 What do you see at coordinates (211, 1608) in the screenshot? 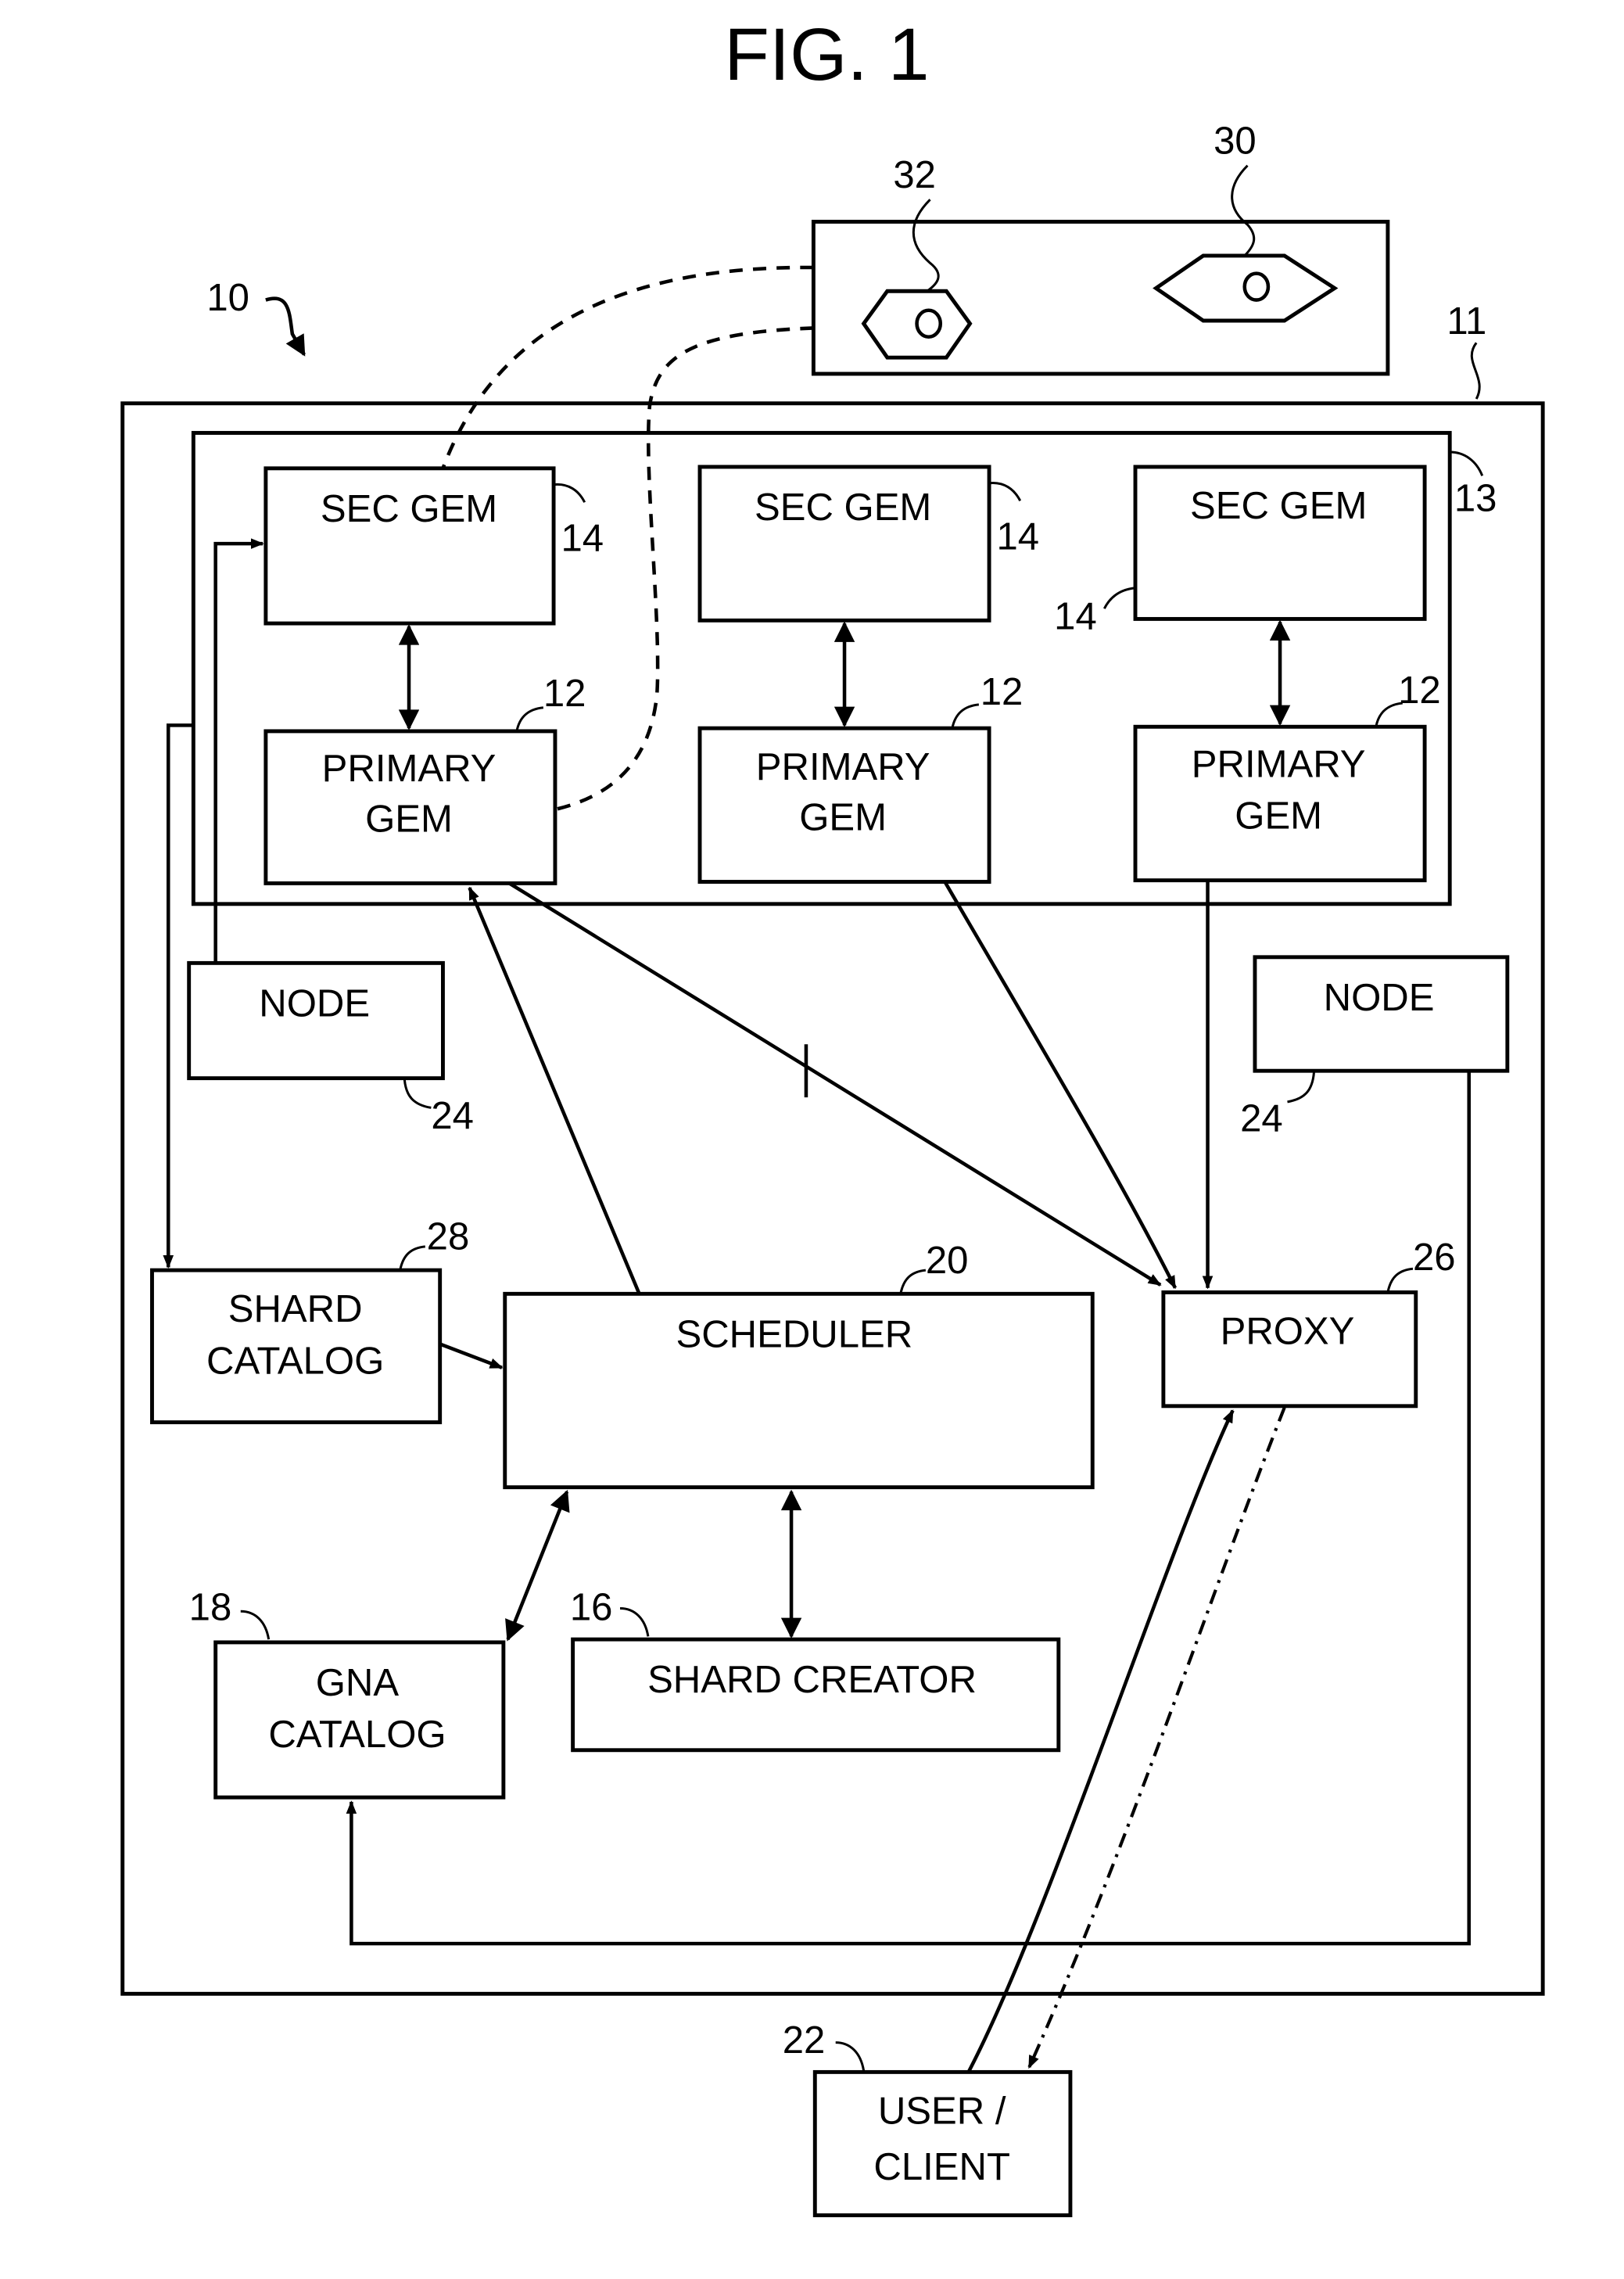
I see `ref-18: 18` at bounding box center [211, 1608].